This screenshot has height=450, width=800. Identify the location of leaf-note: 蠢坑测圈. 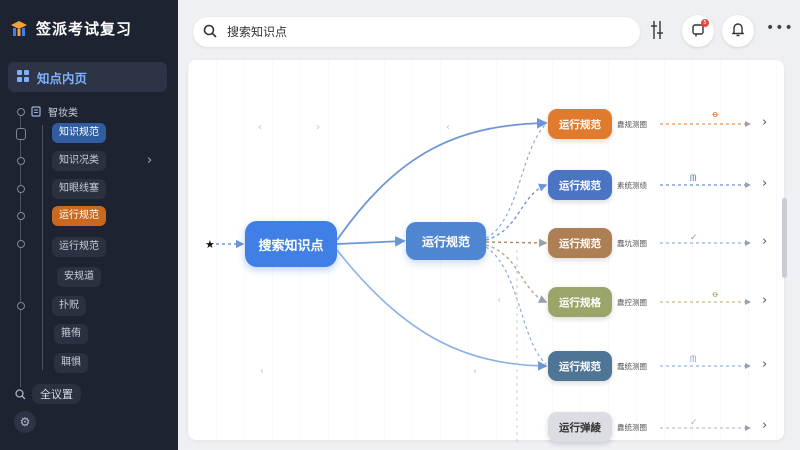
(632, 243).